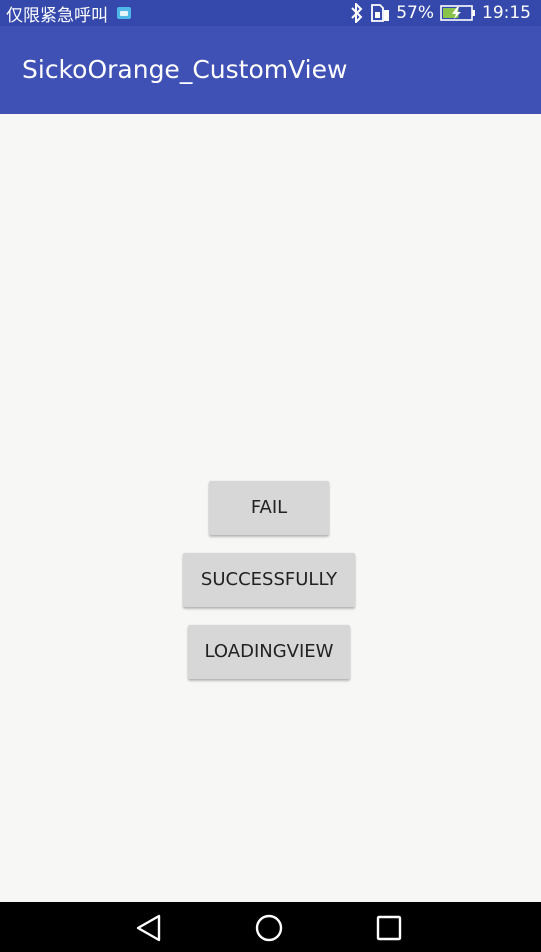 The height and width of the screenshot is (952, 541). Describe the element at coordinates (269, 652) in the screenshot. I see `loadingview-button: LOADINGVIEW` at that location.